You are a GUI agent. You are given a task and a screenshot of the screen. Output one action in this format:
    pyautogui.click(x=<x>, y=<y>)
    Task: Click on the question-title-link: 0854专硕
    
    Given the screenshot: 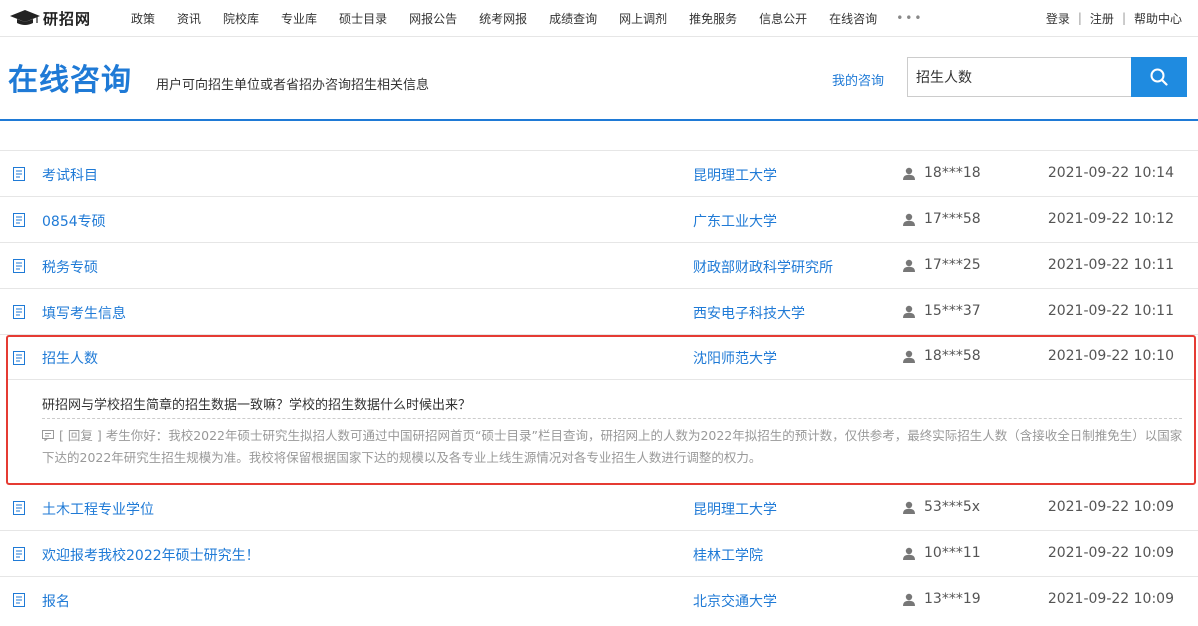 What is the action you would take?
    pyautogui.click(x=74, y=221)
    